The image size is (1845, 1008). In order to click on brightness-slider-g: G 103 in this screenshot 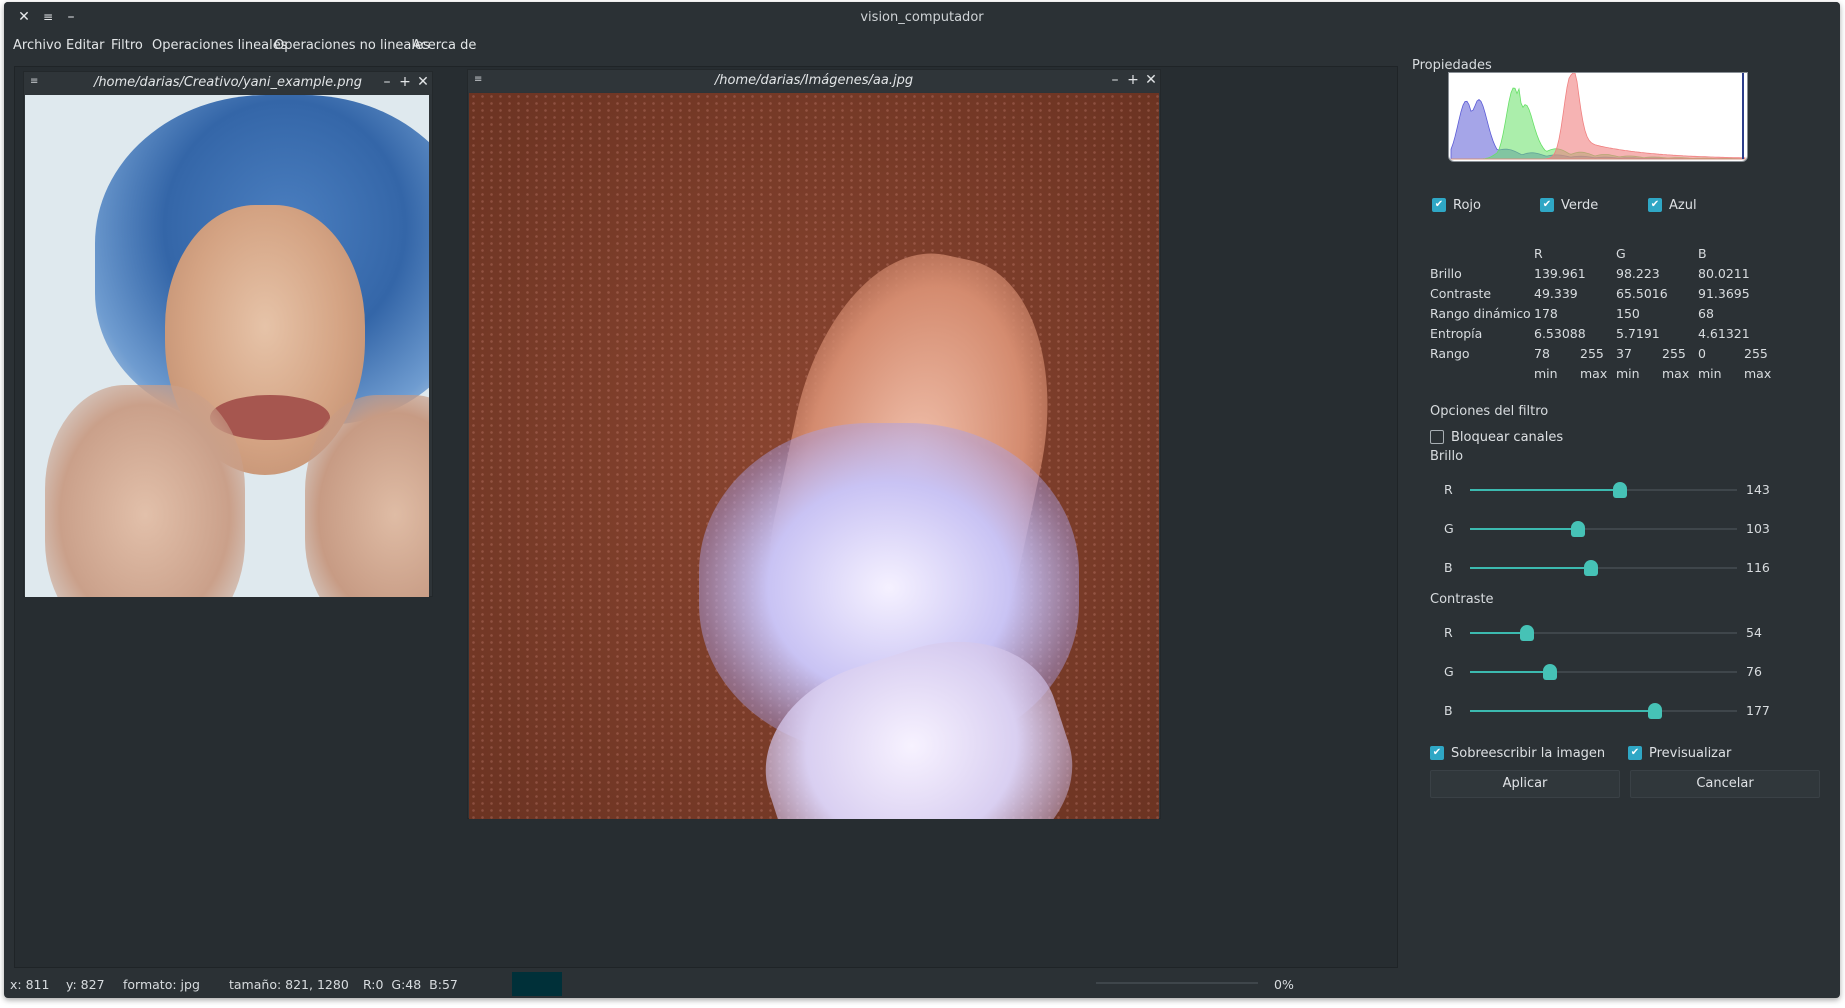, I will do `click(1634, 529)`.